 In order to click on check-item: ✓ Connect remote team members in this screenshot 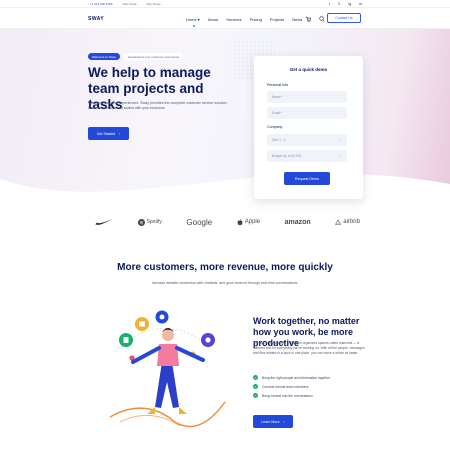, I will do `click(281, 386)`.